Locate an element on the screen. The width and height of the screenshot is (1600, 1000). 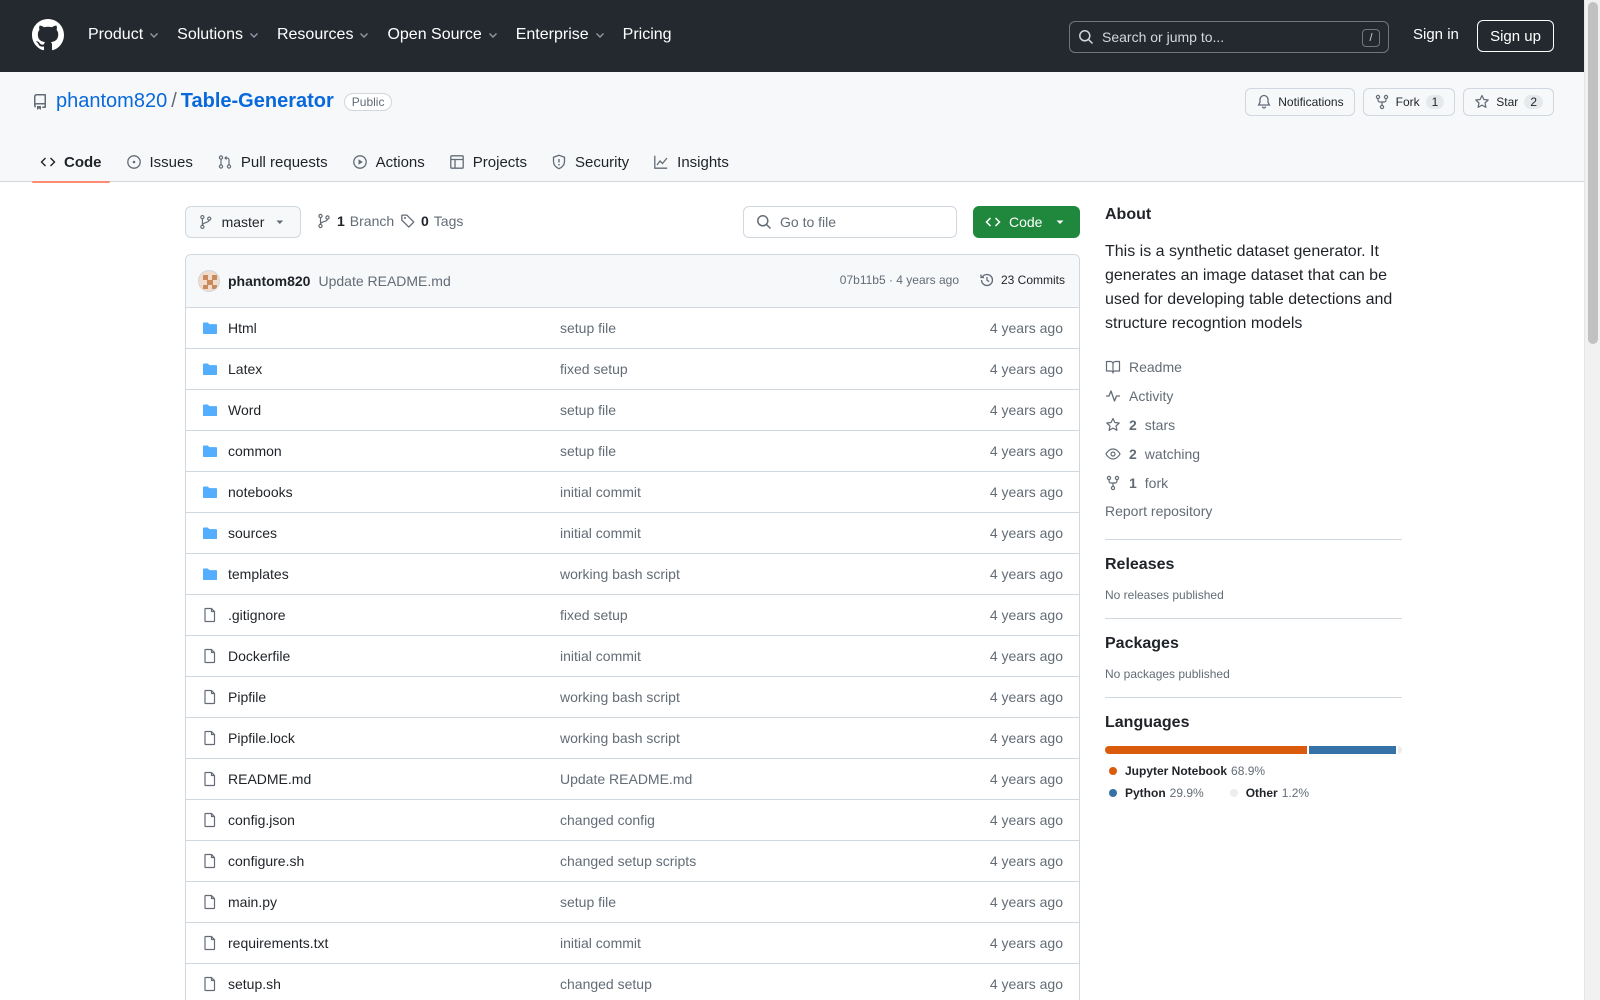
nav-pricing: Pricing is located at coordinates (647, 35).